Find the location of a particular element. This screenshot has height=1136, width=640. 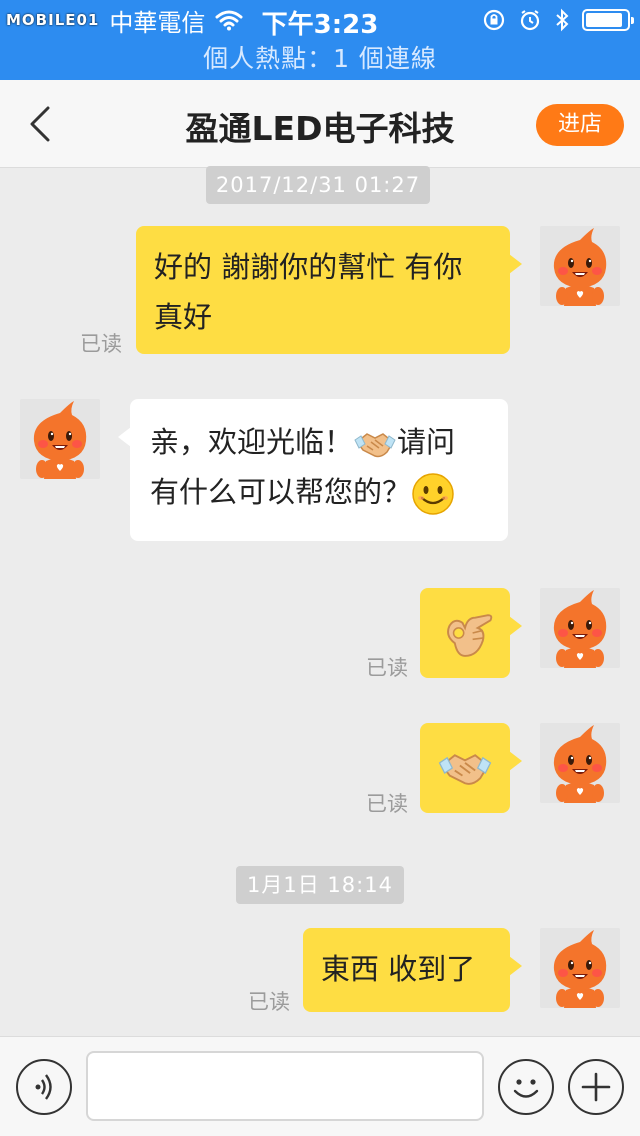

message-text-line: 好的 謝謝你的幫忙 有你 is located at coordinates (308, 267).